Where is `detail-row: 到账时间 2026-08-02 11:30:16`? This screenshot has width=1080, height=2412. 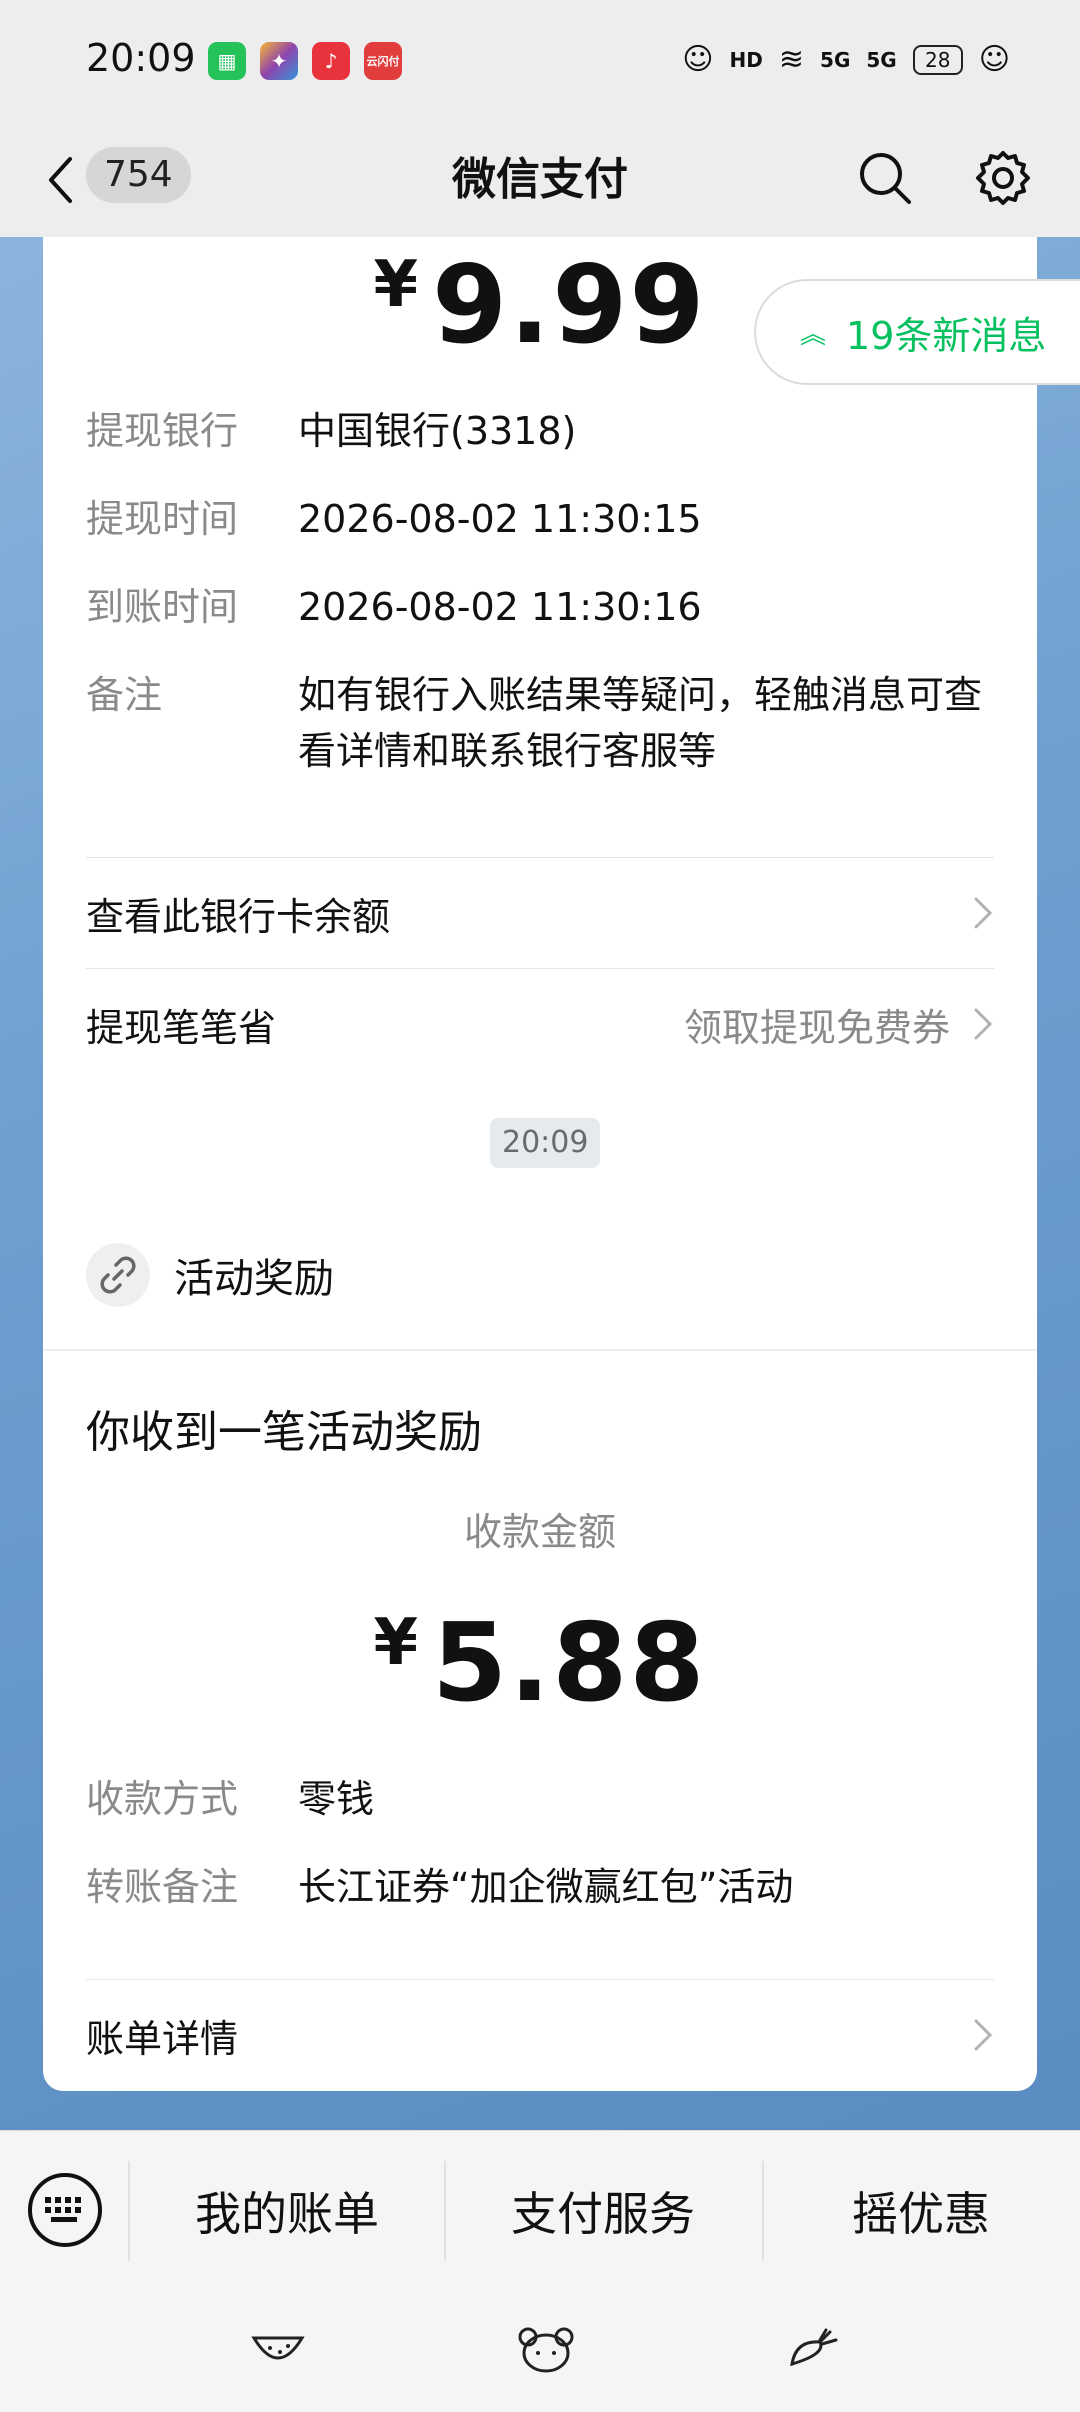 detail-row: 到账时间 2026-08-02 11:30:16 is located at coordinates (540, 607).